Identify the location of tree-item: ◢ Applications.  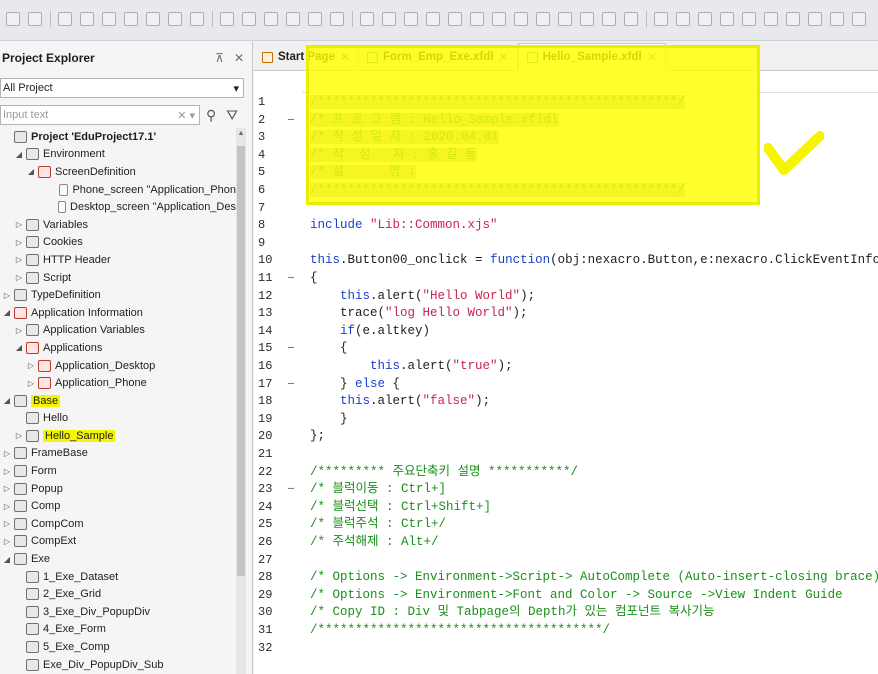
(118, 348).